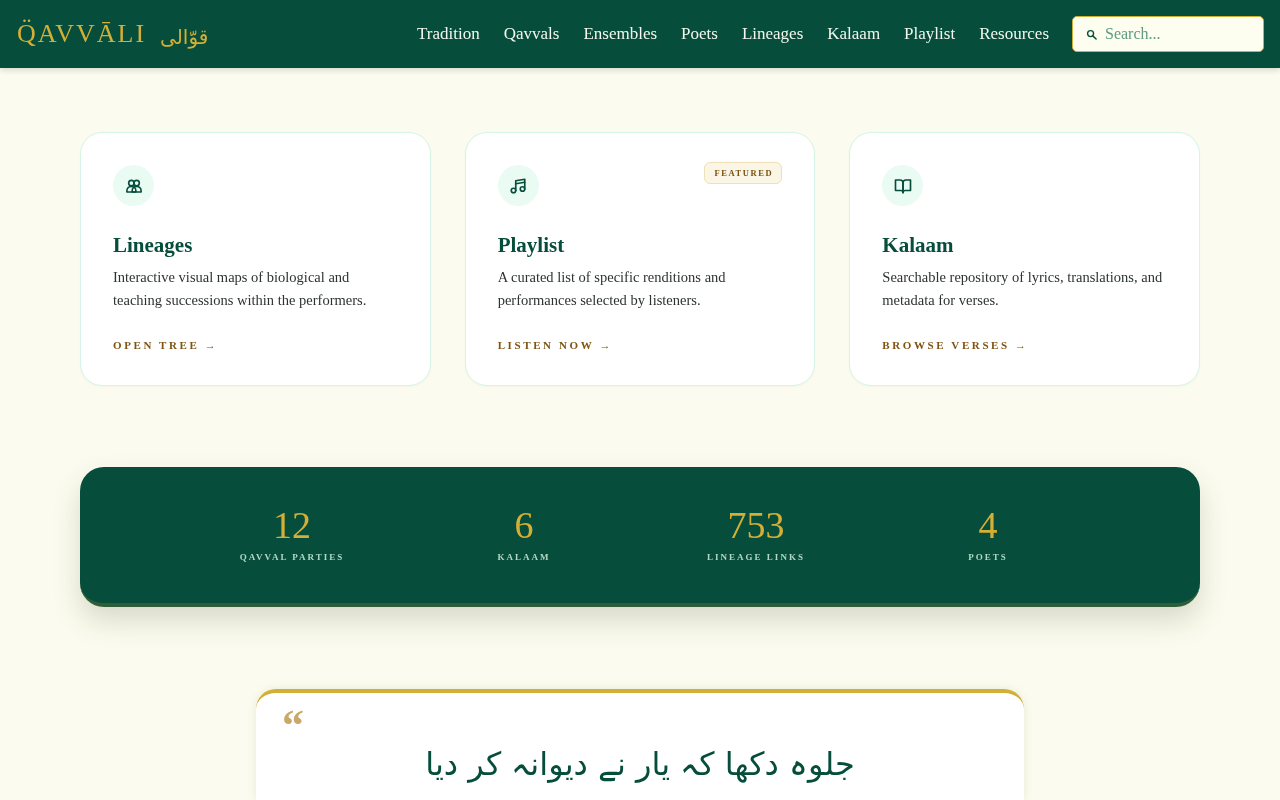 Image resolution: width=1280 pixels, height=800 pixels. Describe the element at coordinates (1091, 34) in the screenshot. I see `search-icon` at that location.